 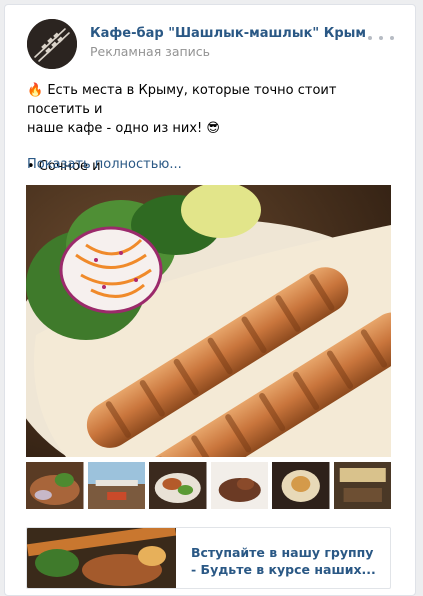 What do you see at coordinates (228, 33) in the screenshot?
I see `group-name-link: Кафе-бар "Шашлык-машлык" Крым` at bounding box center [228, 33].